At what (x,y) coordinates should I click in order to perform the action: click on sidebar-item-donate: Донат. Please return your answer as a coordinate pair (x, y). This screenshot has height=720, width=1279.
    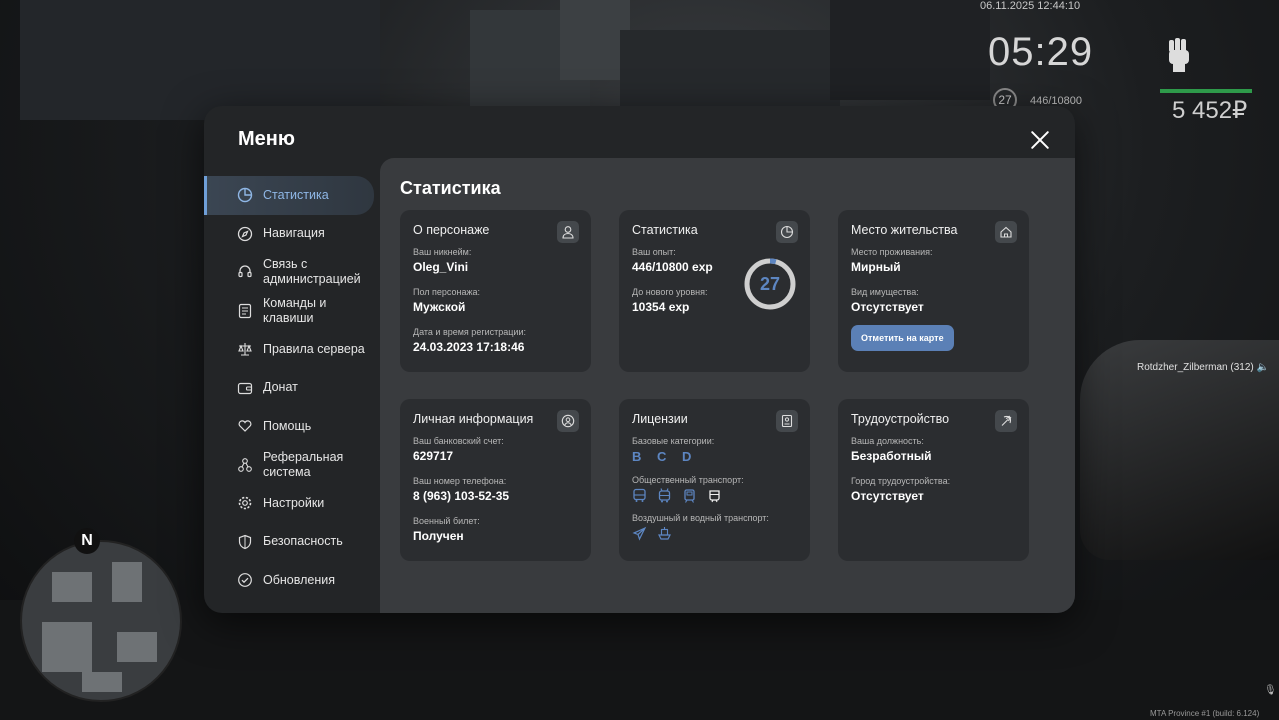
    Looking at the image, I should click on (292, 388).